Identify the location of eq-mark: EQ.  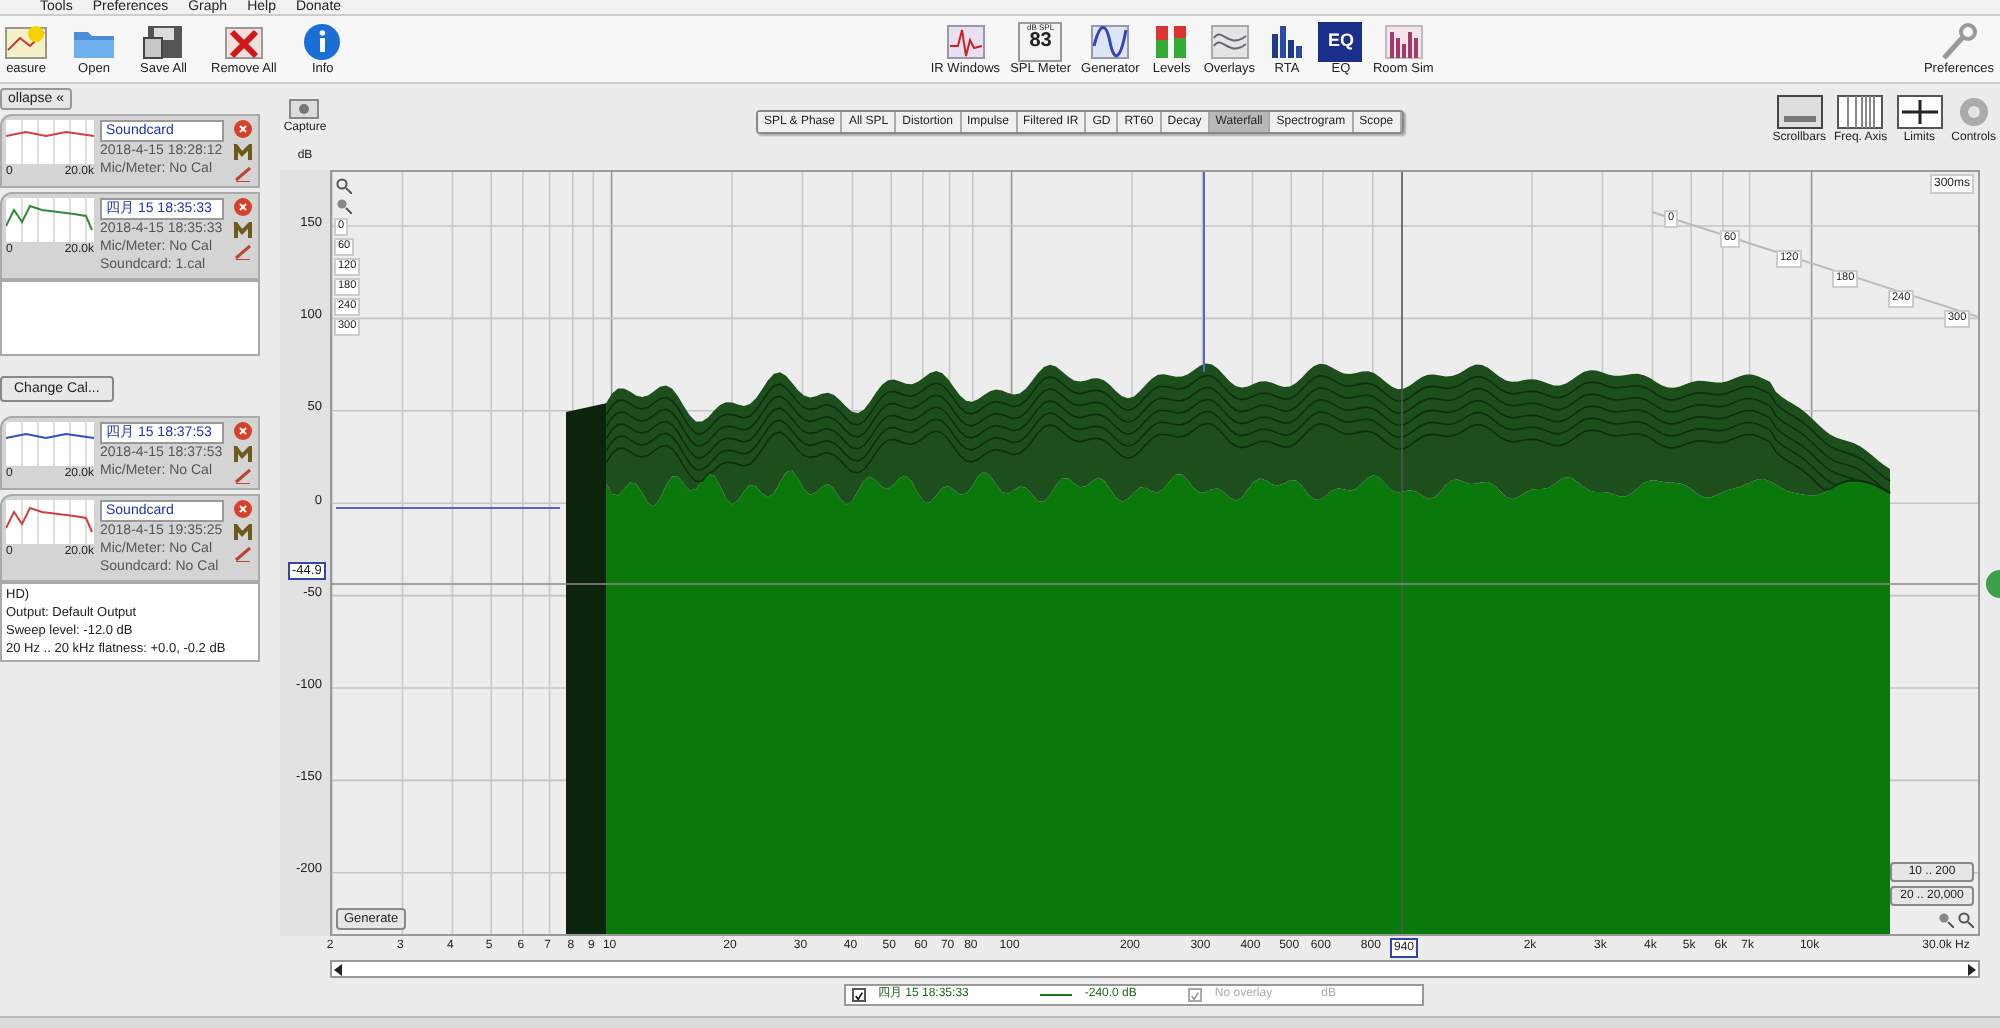
(1340, 40).